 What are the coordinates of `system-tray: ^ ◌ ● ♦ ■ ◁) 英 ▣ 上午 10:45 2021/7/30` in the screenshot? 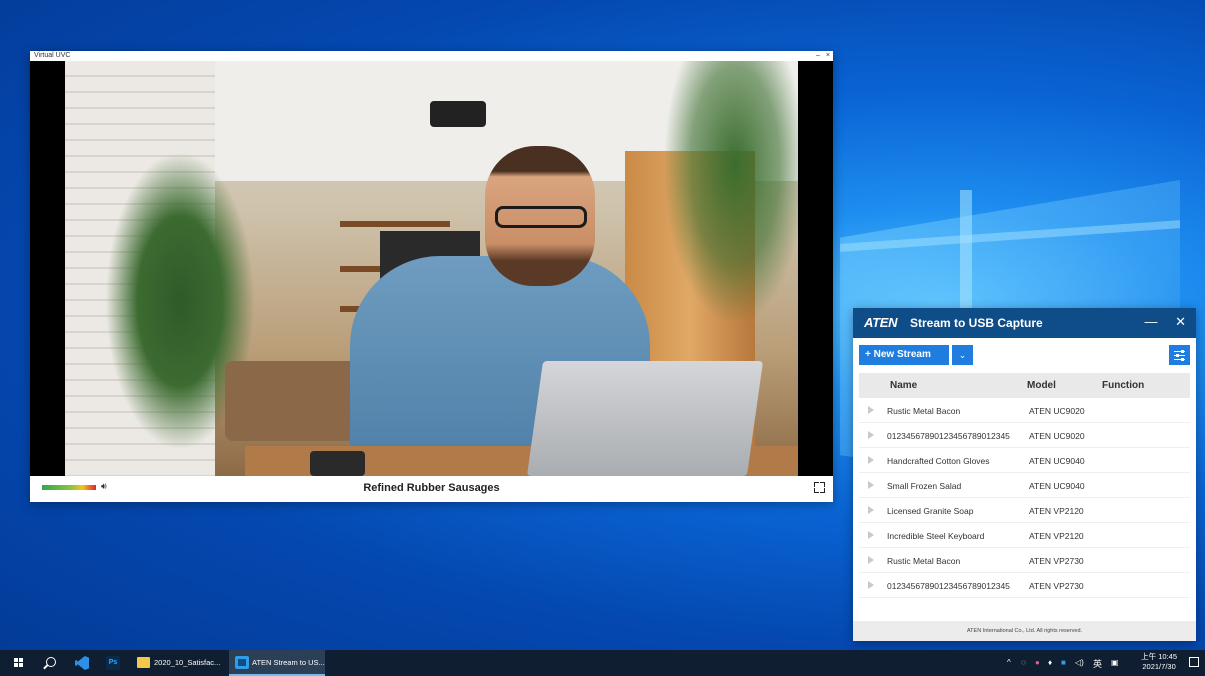 It's located at (1095, 663).